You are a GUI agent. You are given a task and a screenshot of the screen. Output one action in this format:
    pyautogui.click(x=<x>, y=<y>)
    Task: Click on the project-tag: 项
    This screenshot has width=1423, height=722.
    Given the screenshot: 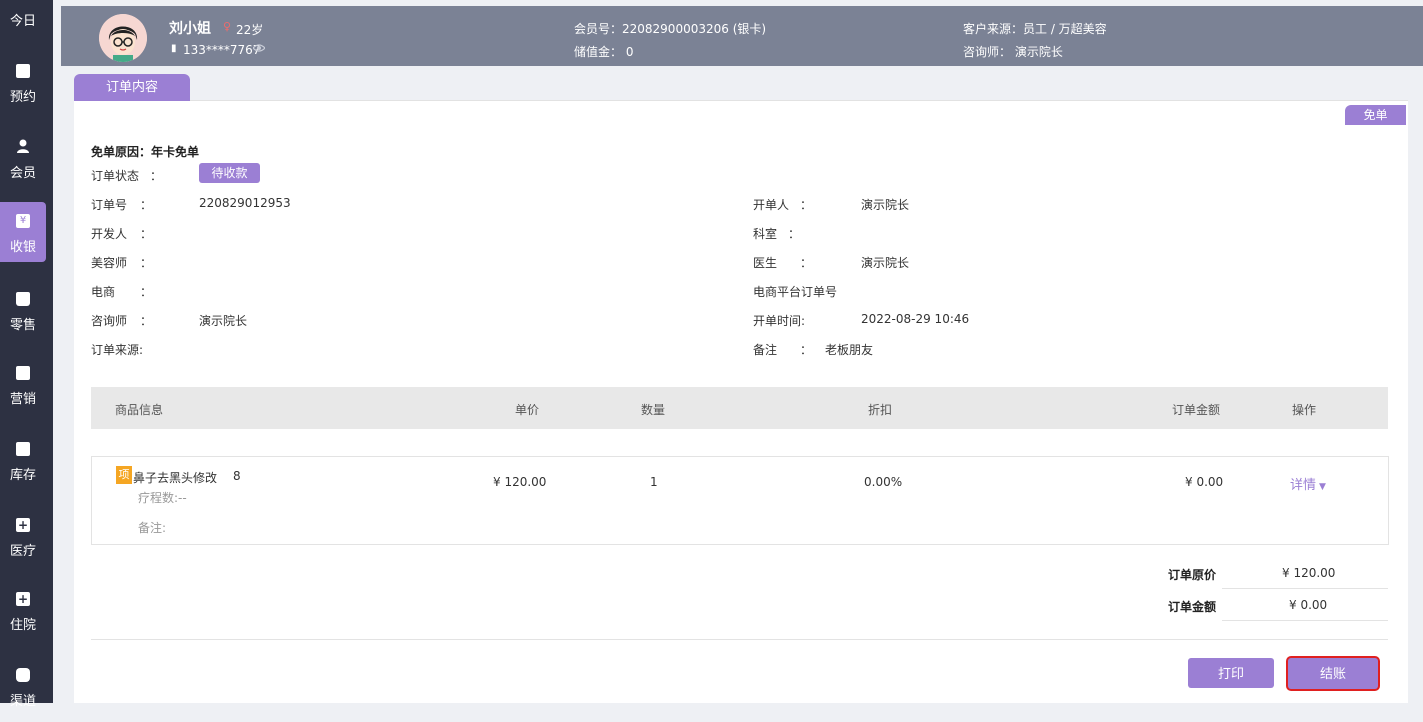 What is the action you would take?
    pyautogui.click(x=124, y=475)
    